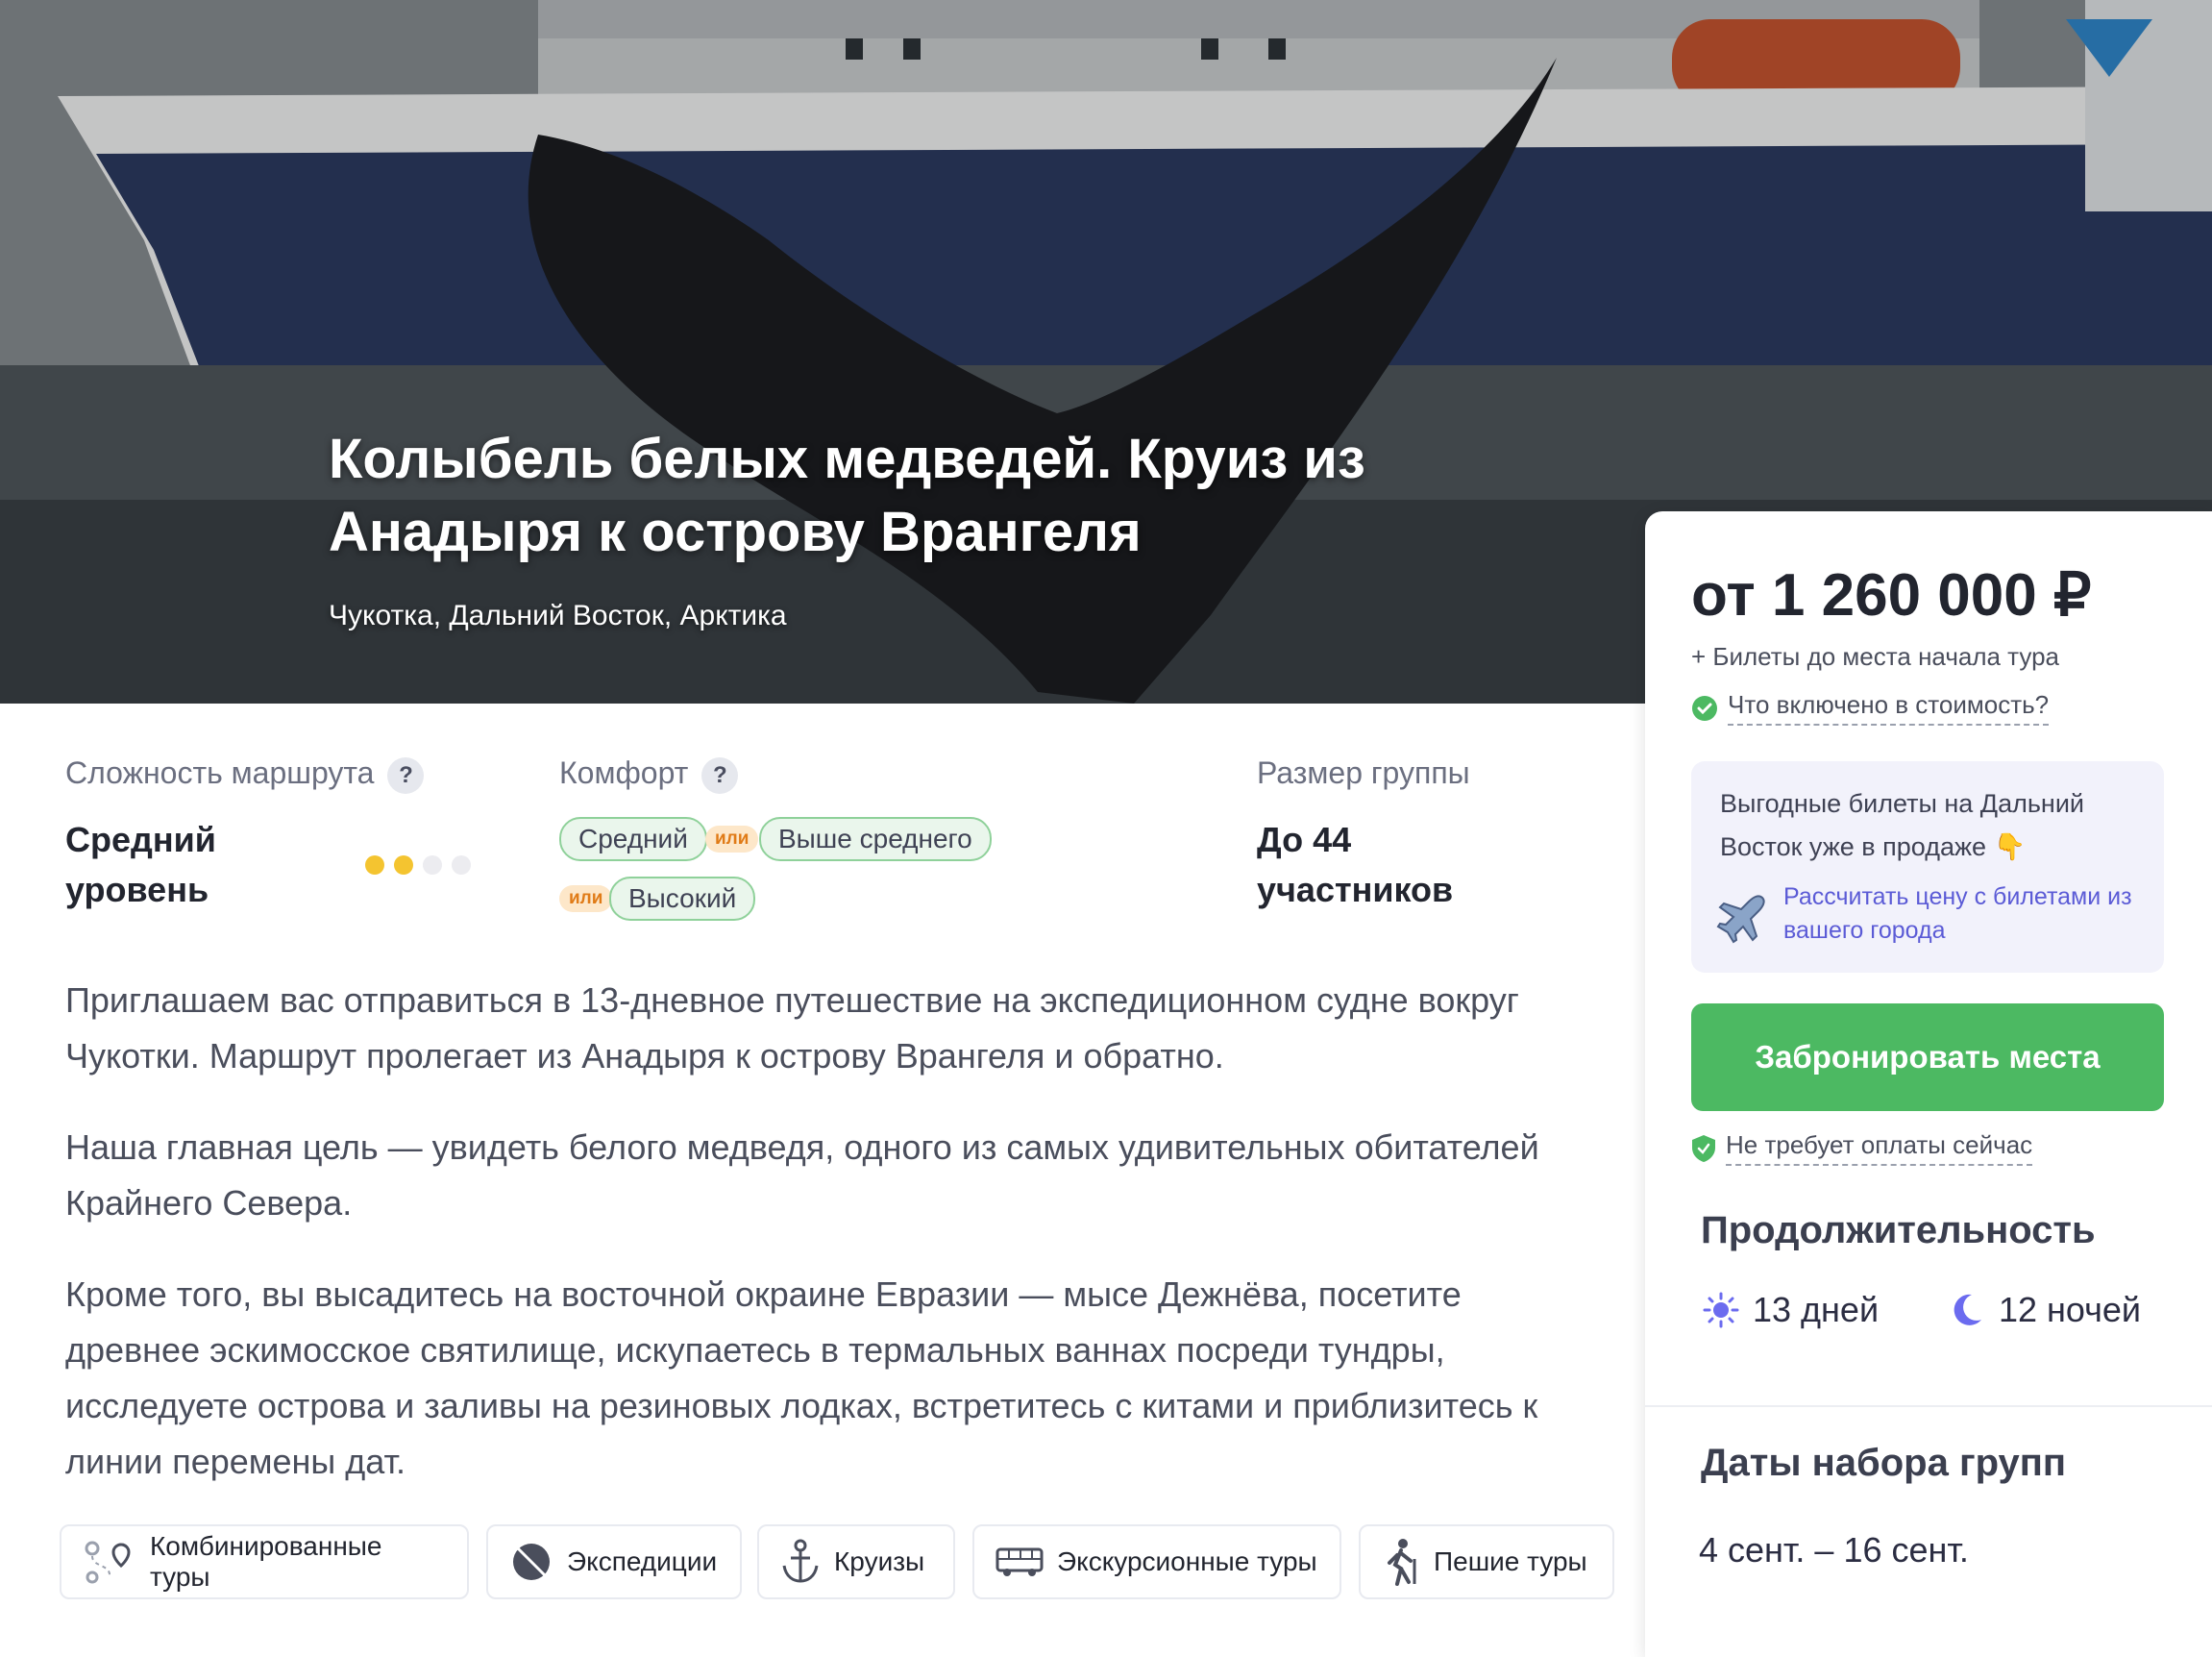  What do you see at coordinates (140, 865) in the screenshot?
I see `difficulty-value: Средний уровень` at bounding box center [140, 865].